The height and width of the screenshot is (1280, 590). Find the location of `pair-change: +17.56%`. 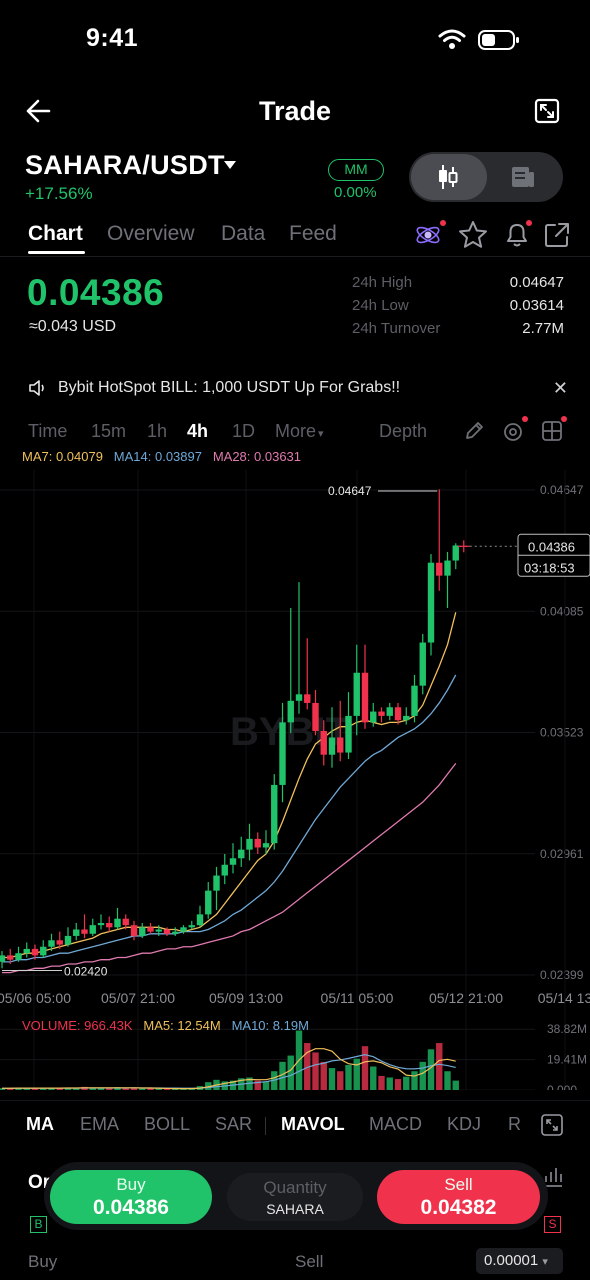

pair-change: +17.56% is located at coordinates (59, 193).